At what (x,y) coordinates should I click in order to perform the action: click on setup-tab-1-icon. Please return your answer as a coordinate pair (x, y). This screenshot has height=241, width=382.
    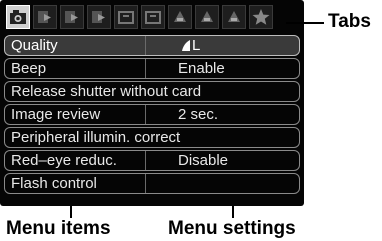
    Looking at the image, I should click on (126, 17).